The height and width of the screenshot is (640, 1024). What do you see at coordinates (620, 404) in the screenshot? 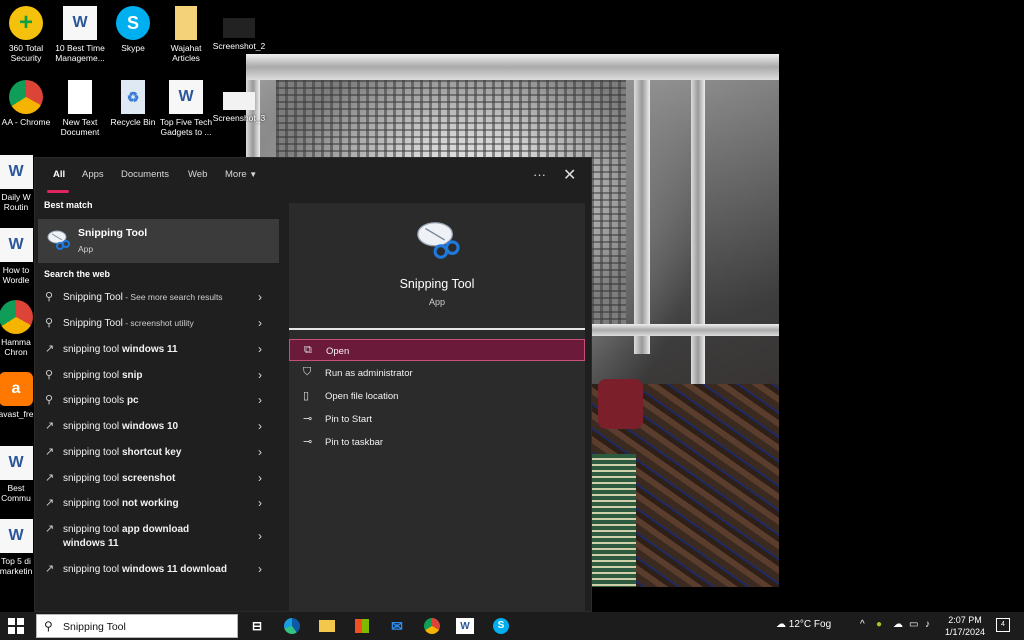
I see `wallpaper-pillow` at bounding box center [620, 404].